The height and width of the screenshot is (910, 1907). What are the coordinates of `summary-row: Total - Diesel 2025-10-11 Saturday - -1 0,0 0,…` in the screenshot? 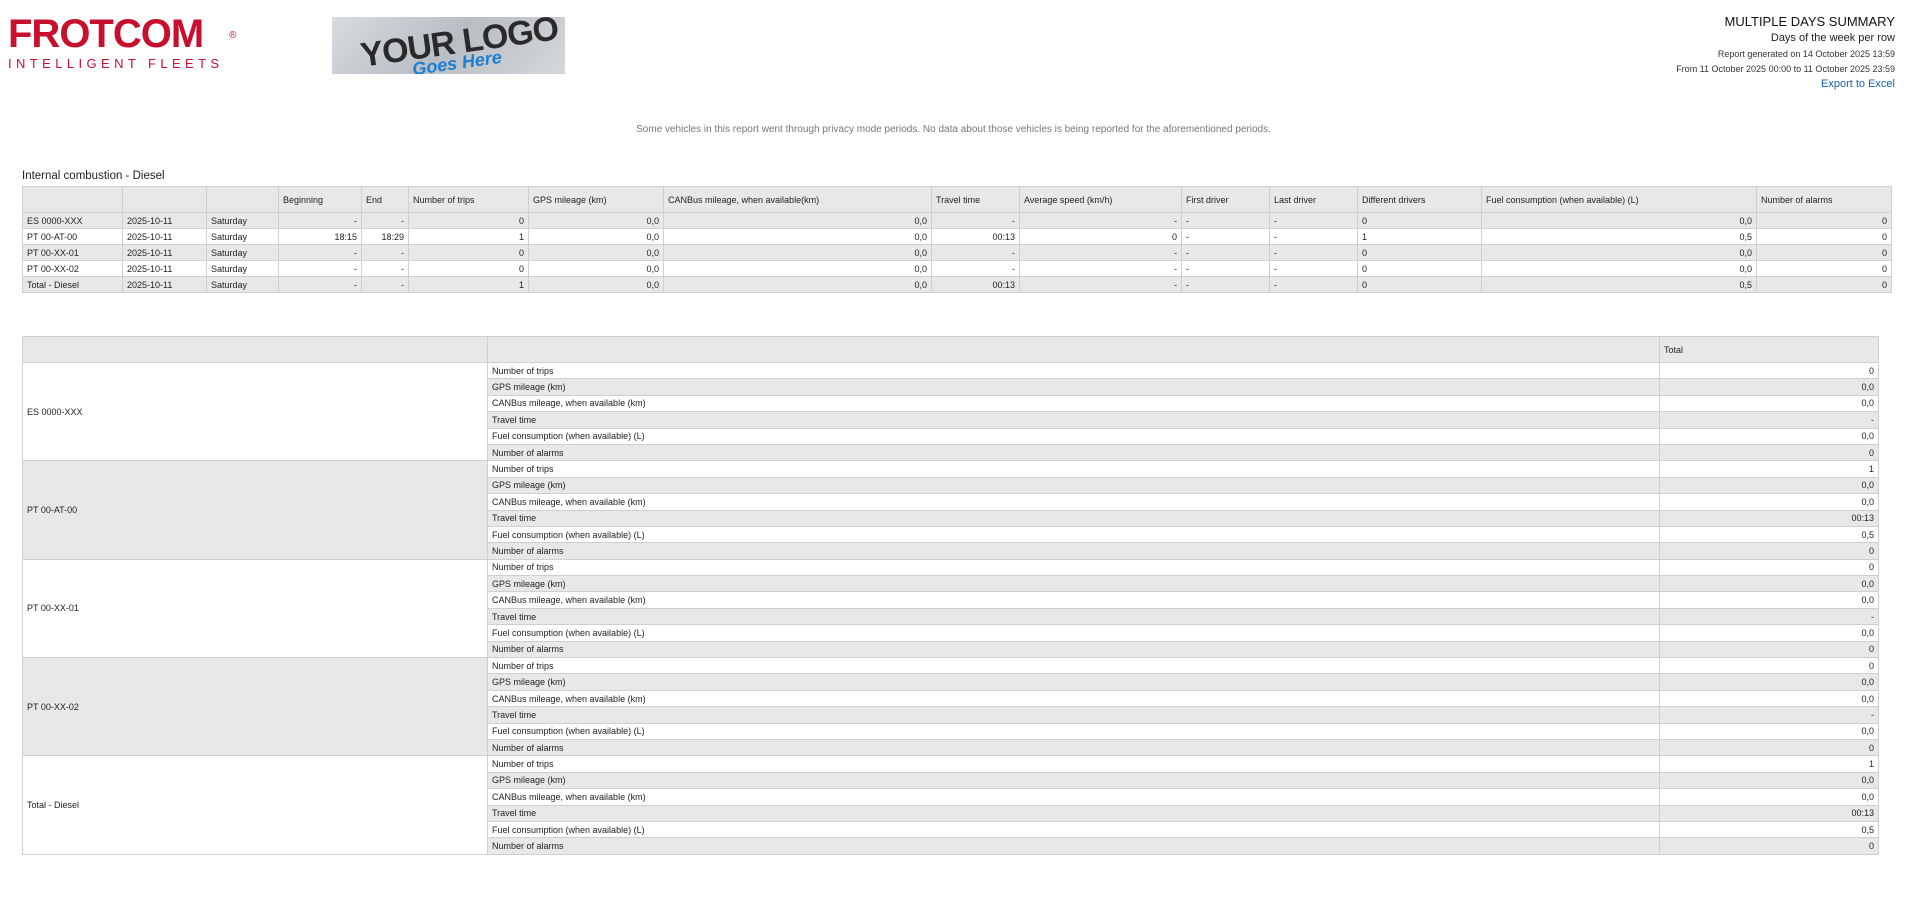 It's located at (957, 284).